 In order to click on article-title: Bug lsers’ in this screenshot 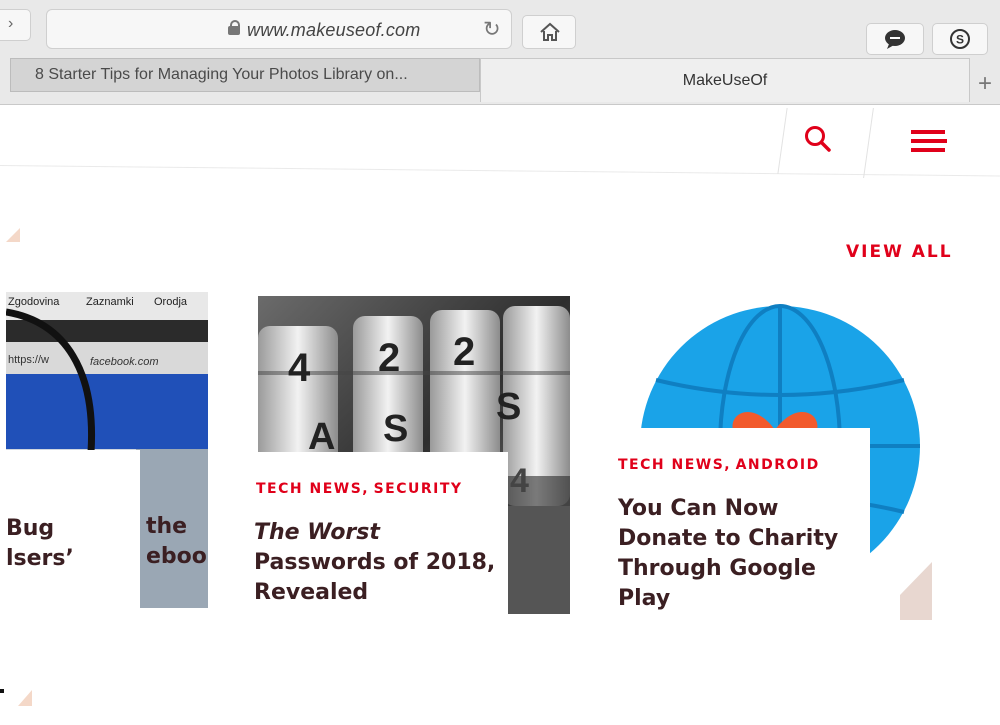, I will do `click(40, 544)`.